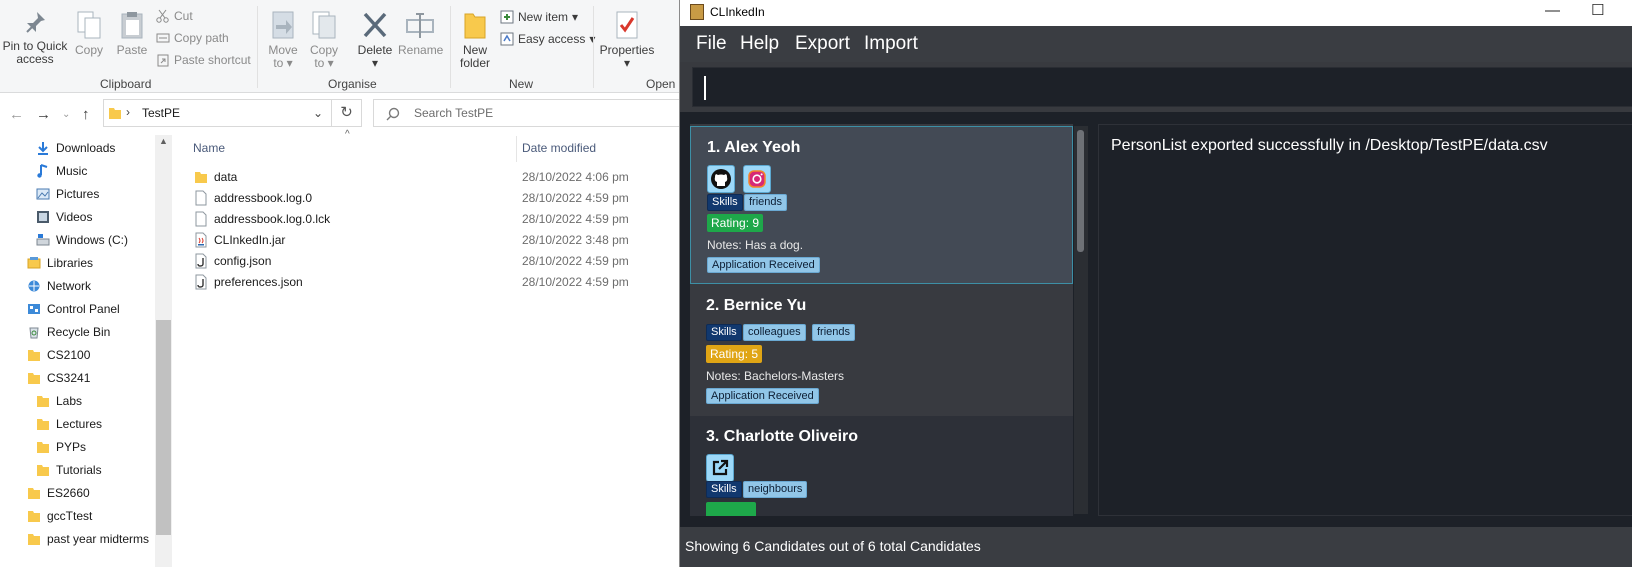 This screenshot has height=567, width=1632. Describe the element at coordinates (283, 40) in the screenshot. I see `move-to-button: Move to ▾` at that location.